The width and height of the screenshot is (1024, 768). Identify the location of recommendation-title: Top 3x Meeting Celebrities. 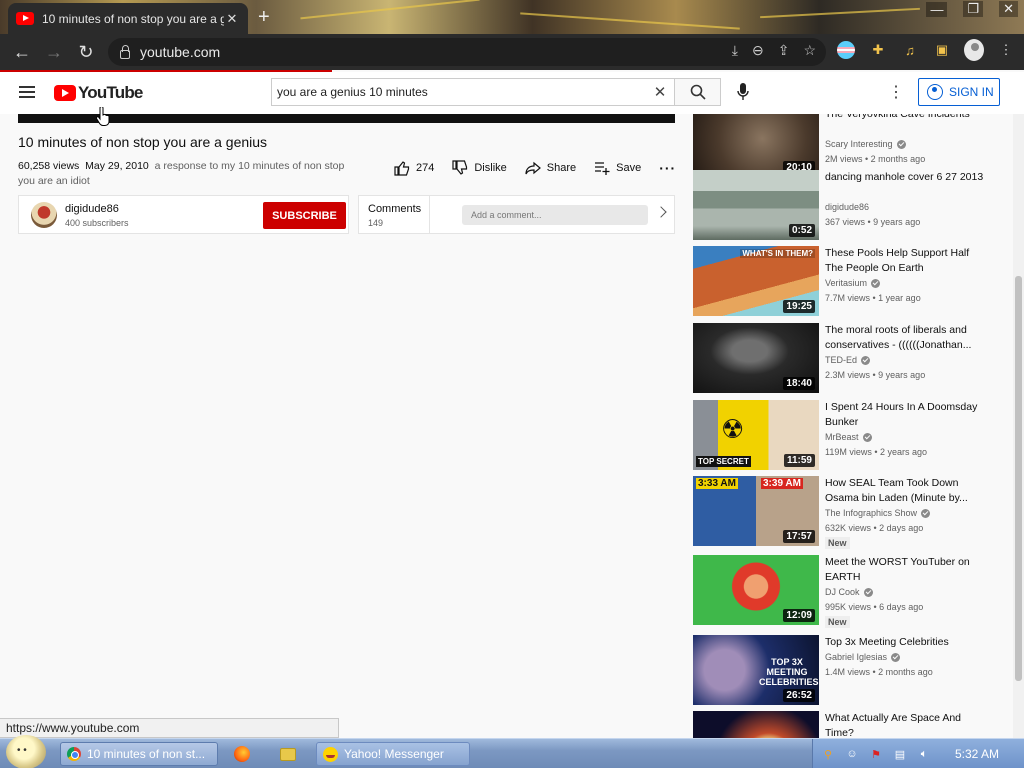
(905, 642).